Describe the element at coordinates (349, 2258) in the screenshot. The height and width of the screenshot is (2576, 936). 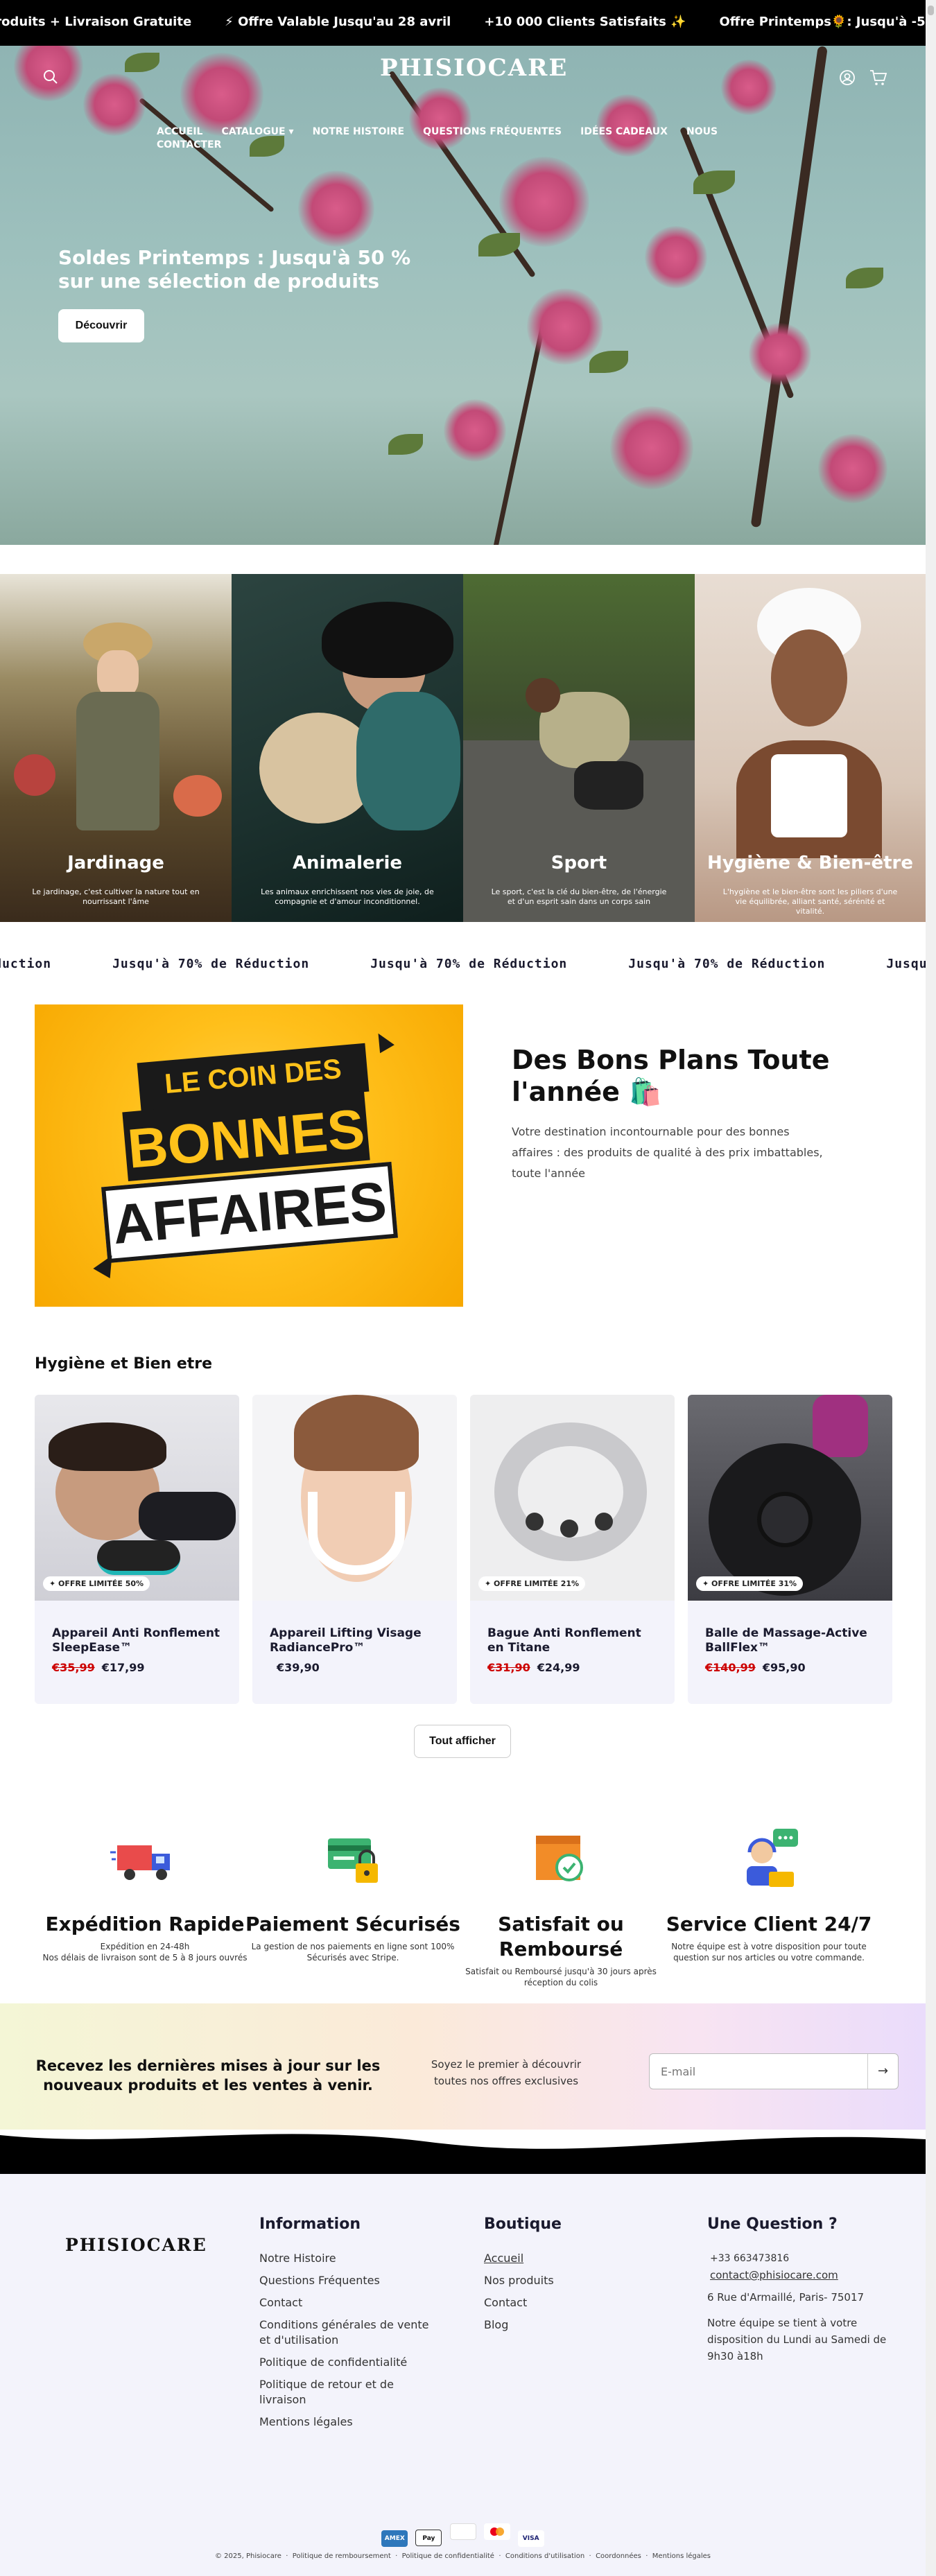
I see `footer-link: Notre Histoire` at that location.